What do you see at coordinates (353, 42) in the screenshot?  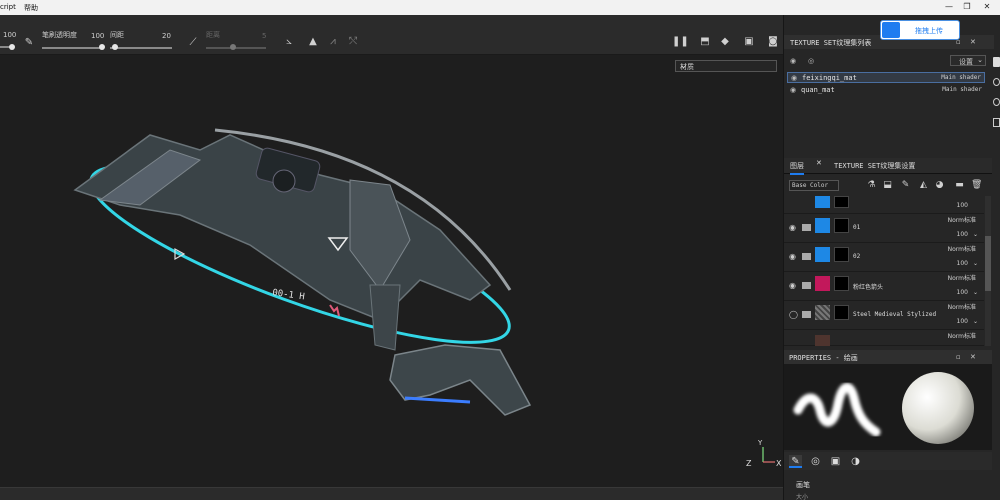 I see `mirror-y-icon: ⤲` at bounding box center [353, 42].